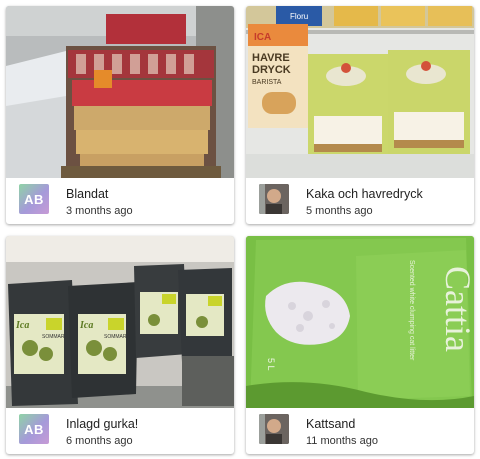 This screenshot has width=480, height=459. I want to click on cat-brand-text: Cattia, so click(456, 309).